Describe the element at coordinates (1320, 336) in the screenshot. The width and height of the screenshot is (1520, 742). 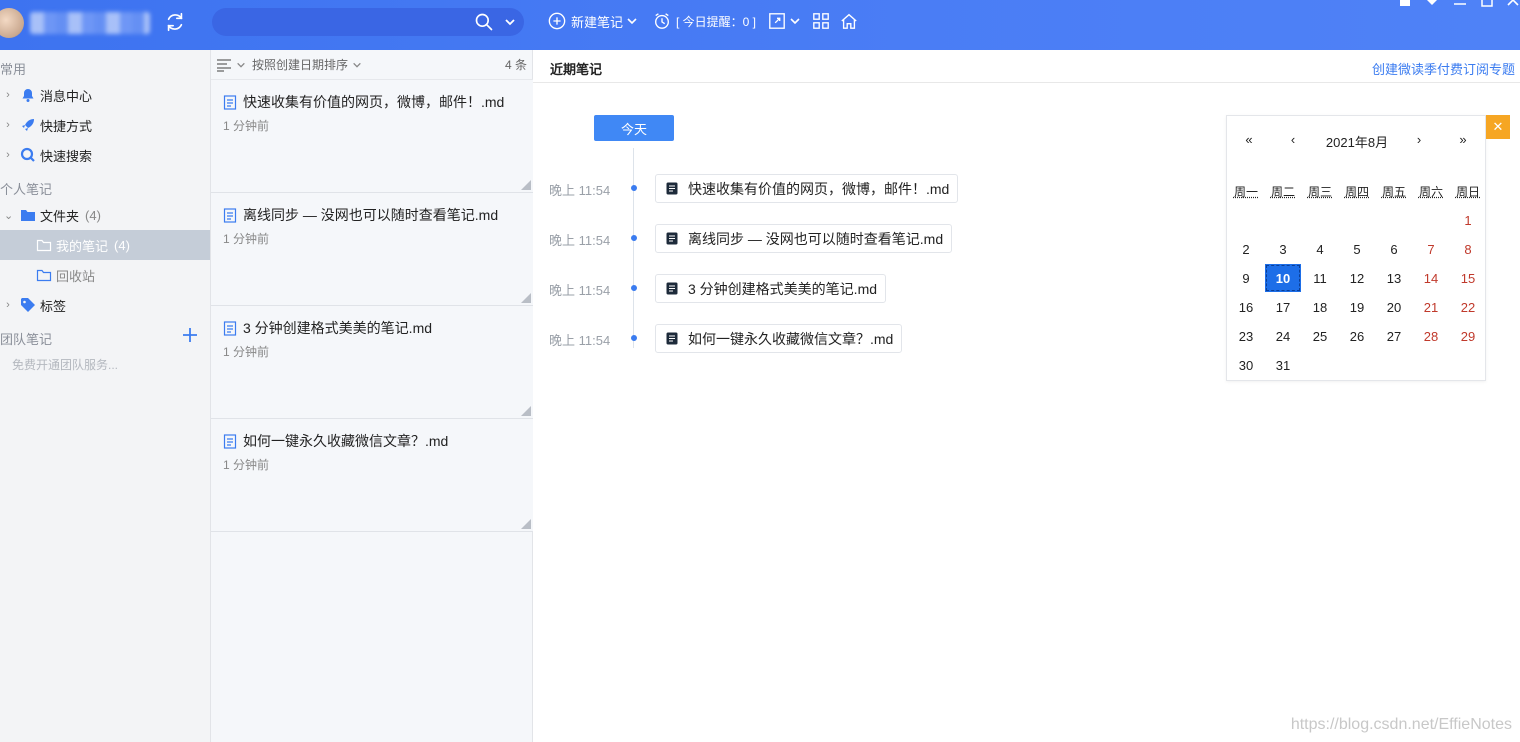
I see `calendar-day: 25` at that location.